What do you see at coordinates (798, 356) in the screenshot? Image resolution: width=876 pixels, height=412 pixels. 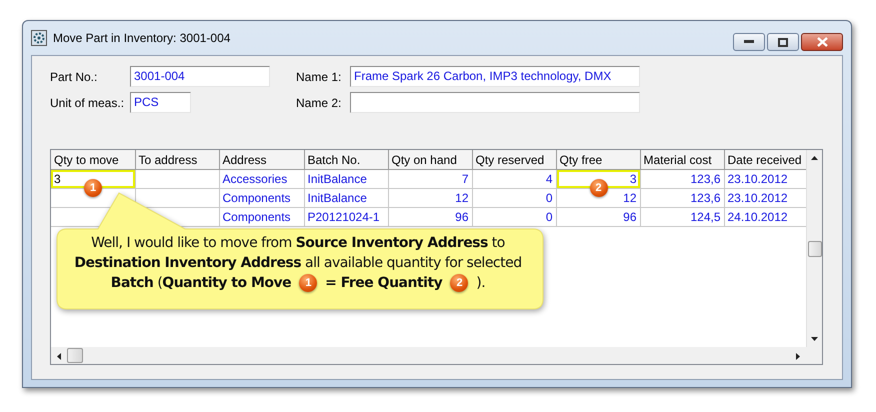 I see `scroll-right-icon` at bounding box center [798, 356].